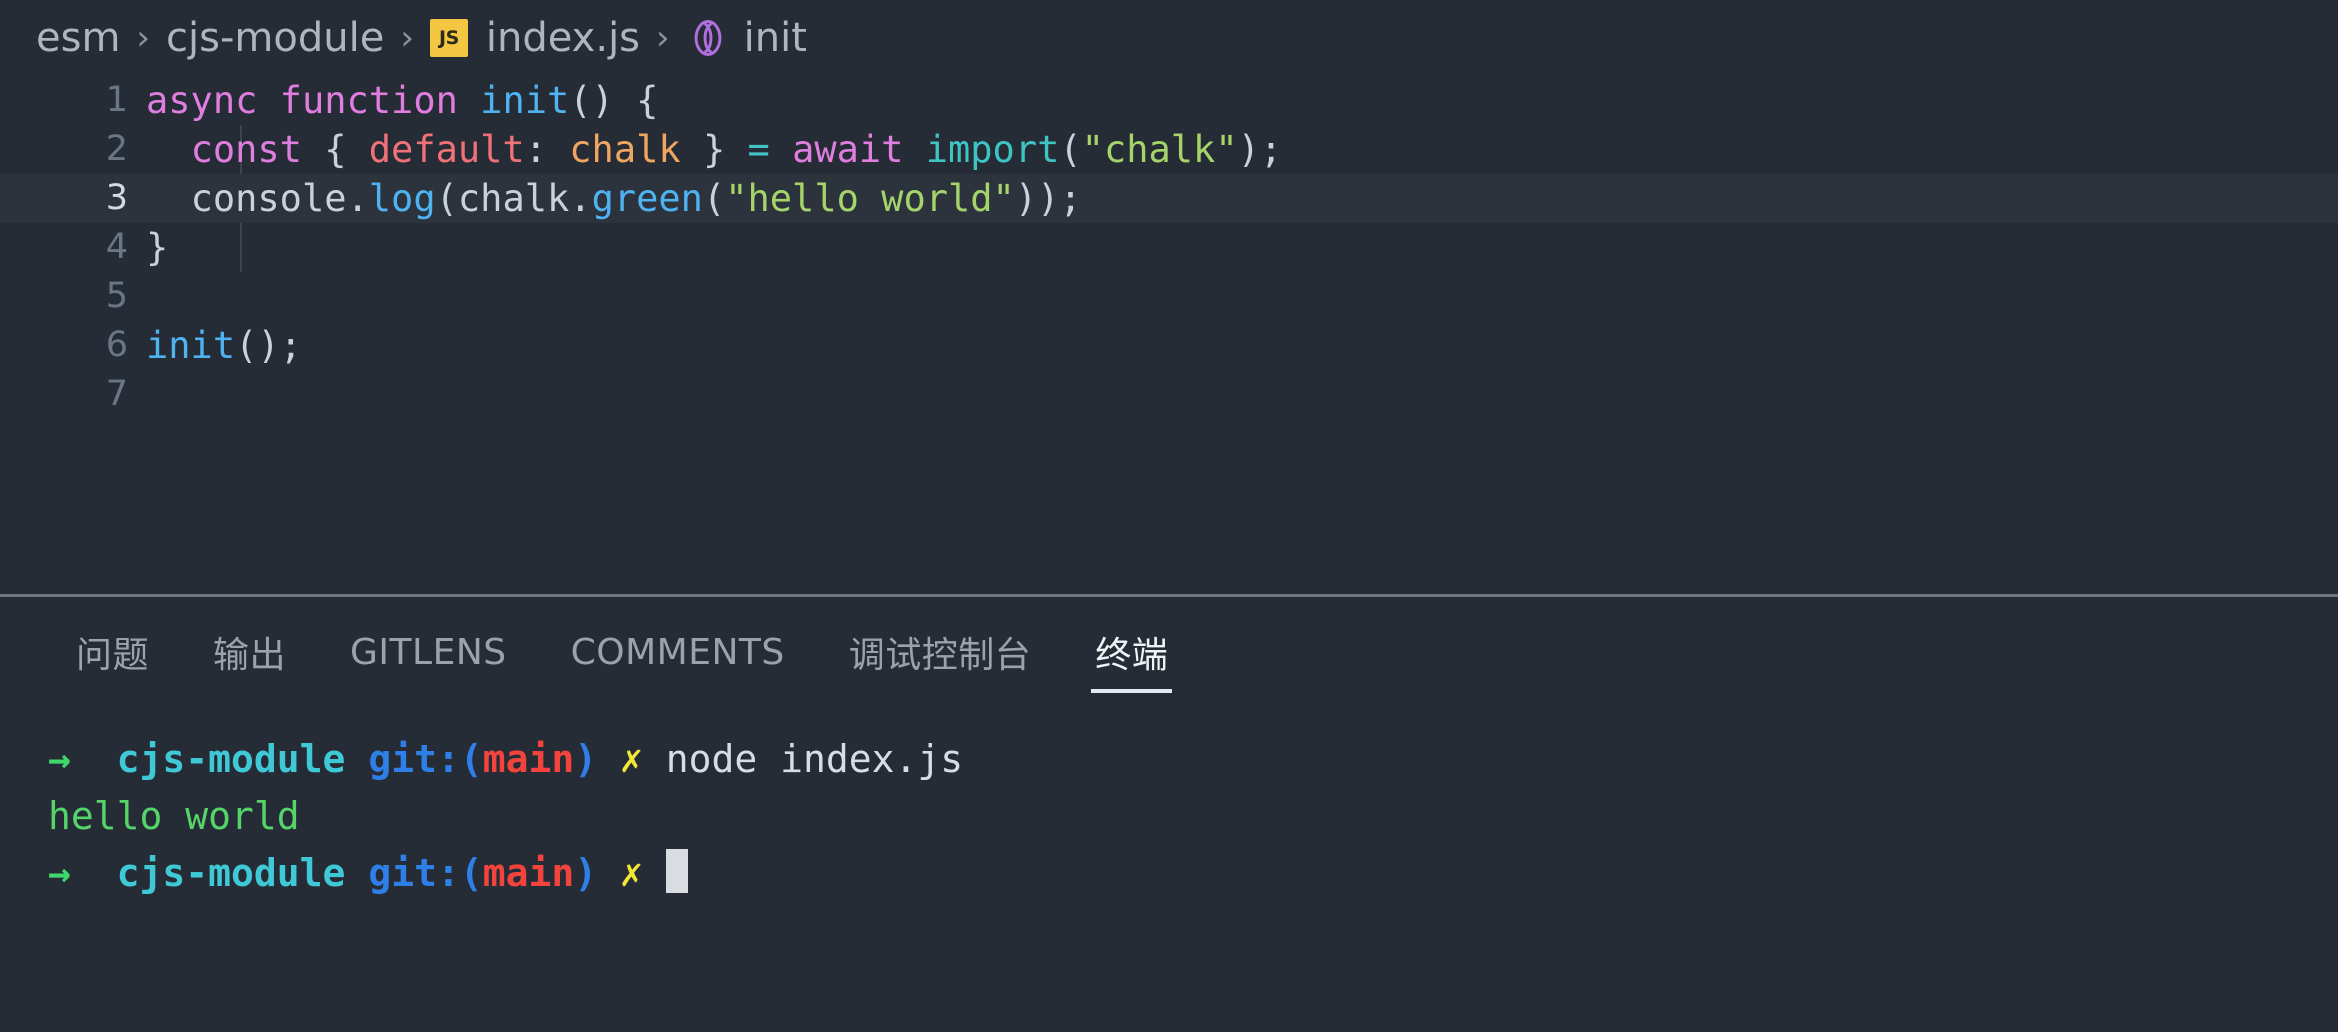 The height and width of the screenshot is (1032, 2338). I want to click on code-line: 6 init();, so click(1169, 345).